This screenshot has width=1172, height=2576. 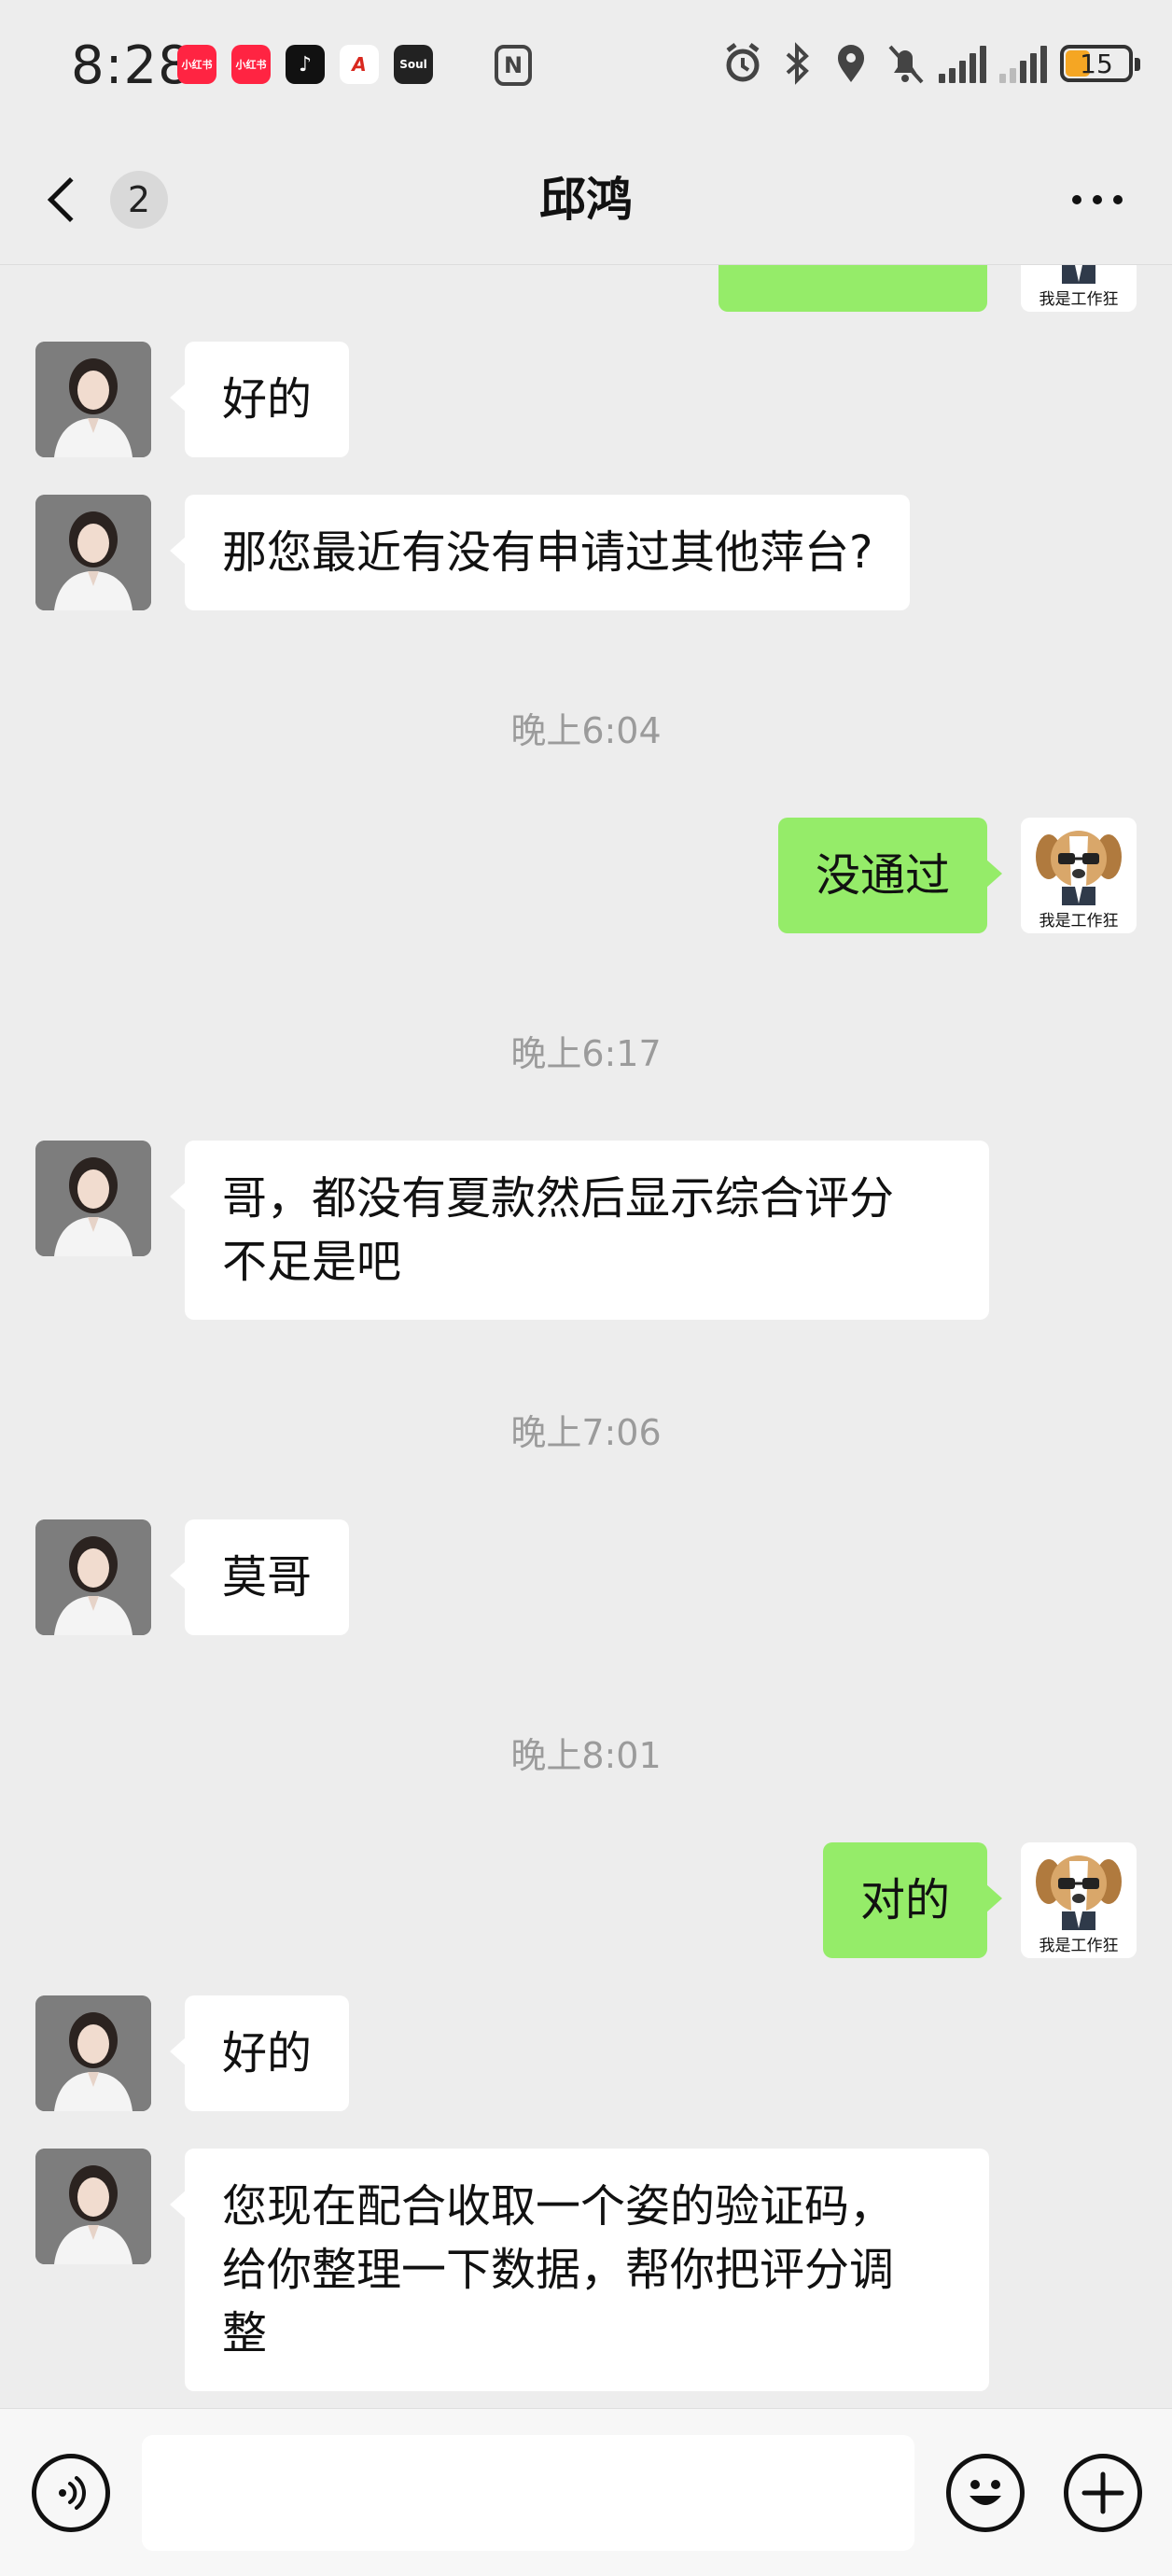 I want to click on status-bar: 8:28 小红书 小红书 ♪ A Soul N 15, so click(x=586, y=67).